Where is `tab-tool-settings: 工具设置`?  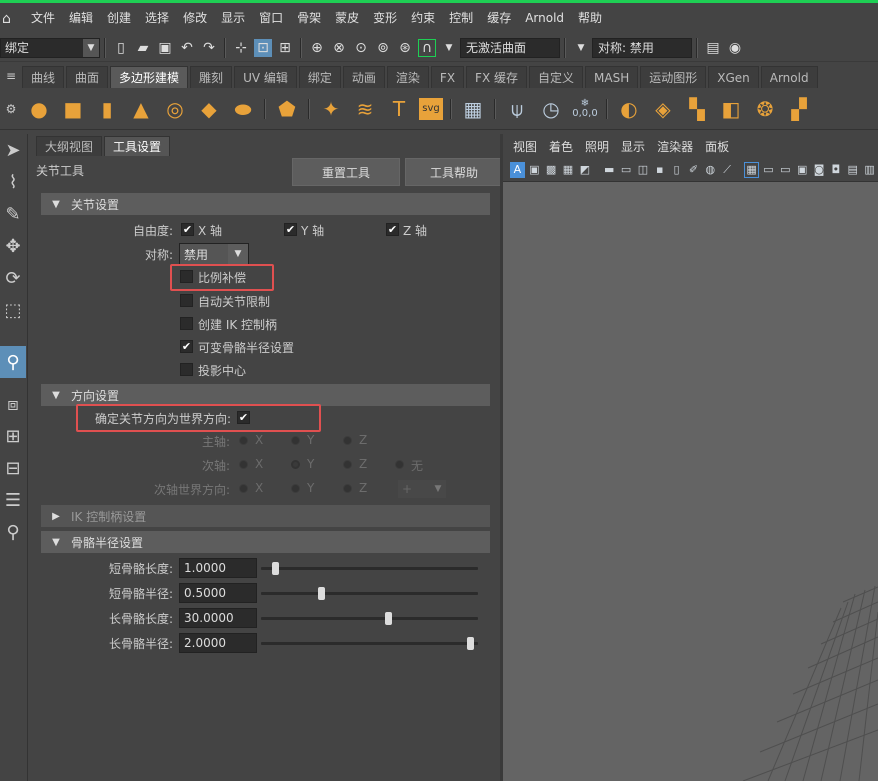 tab-tool-settings: 工具设置 is located at coordinates (137, 146).